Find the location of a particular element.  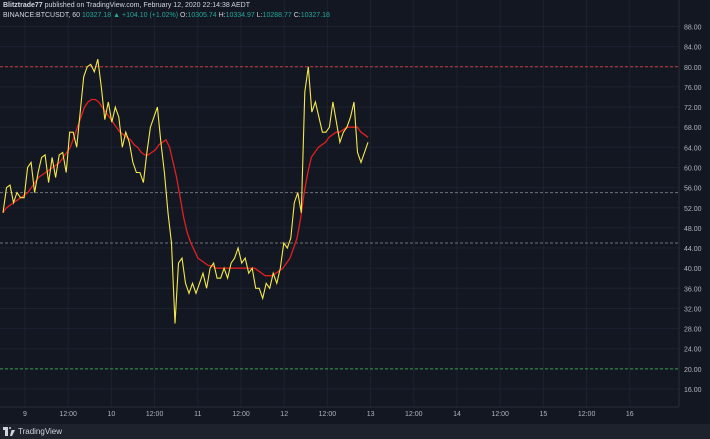

open-value: 10305.74 is located at coordinates (202, 15).